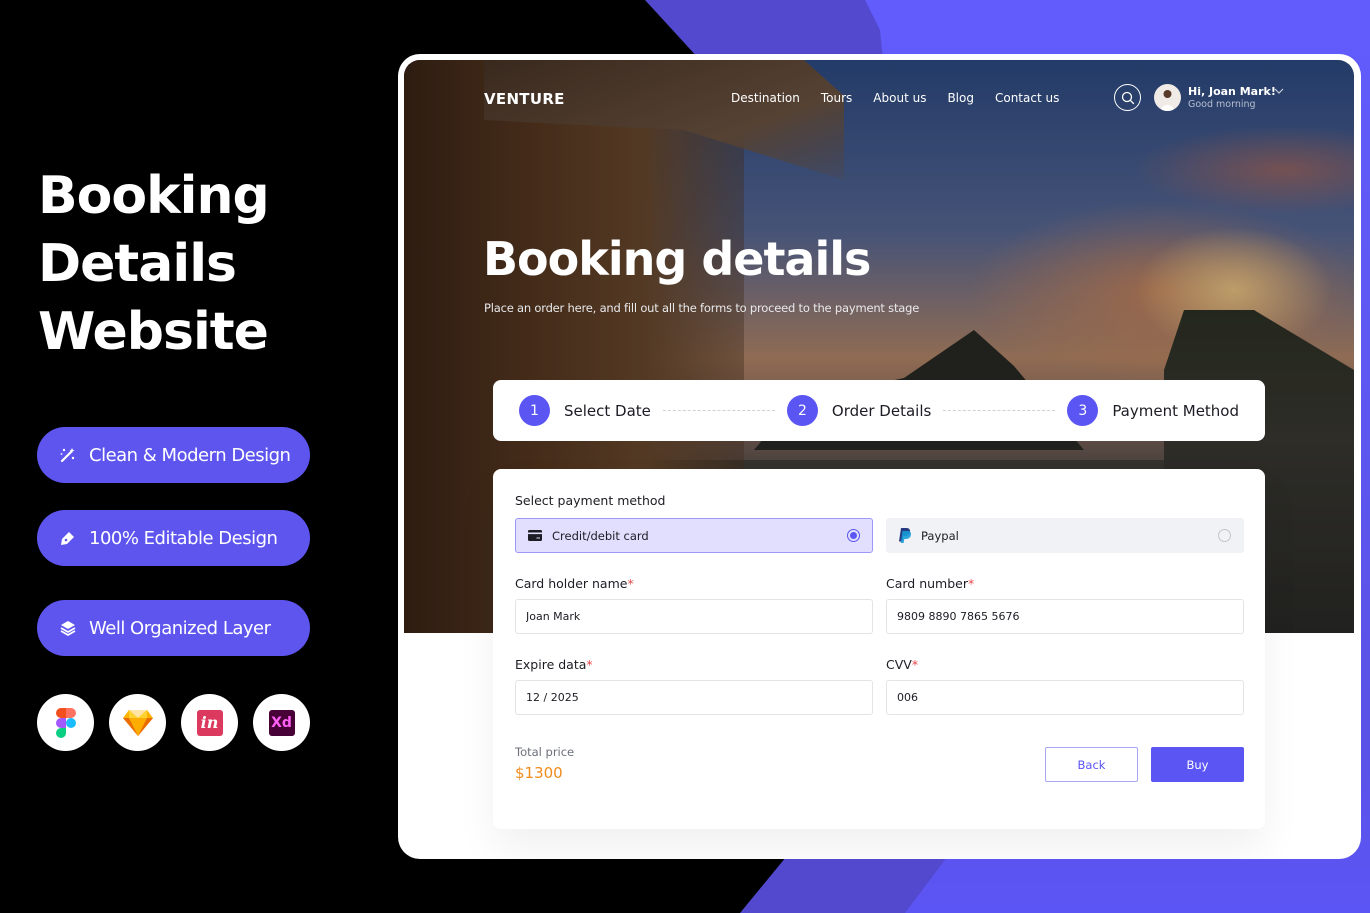 This screenshot has width=1370, height=913. Describe the element at coordinates (590, 500) in the screenshot. I see `payment-method-heading: Select payment method` at that location.